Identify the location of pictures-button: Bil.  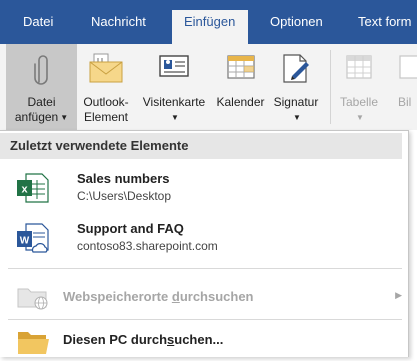
(406, 87).